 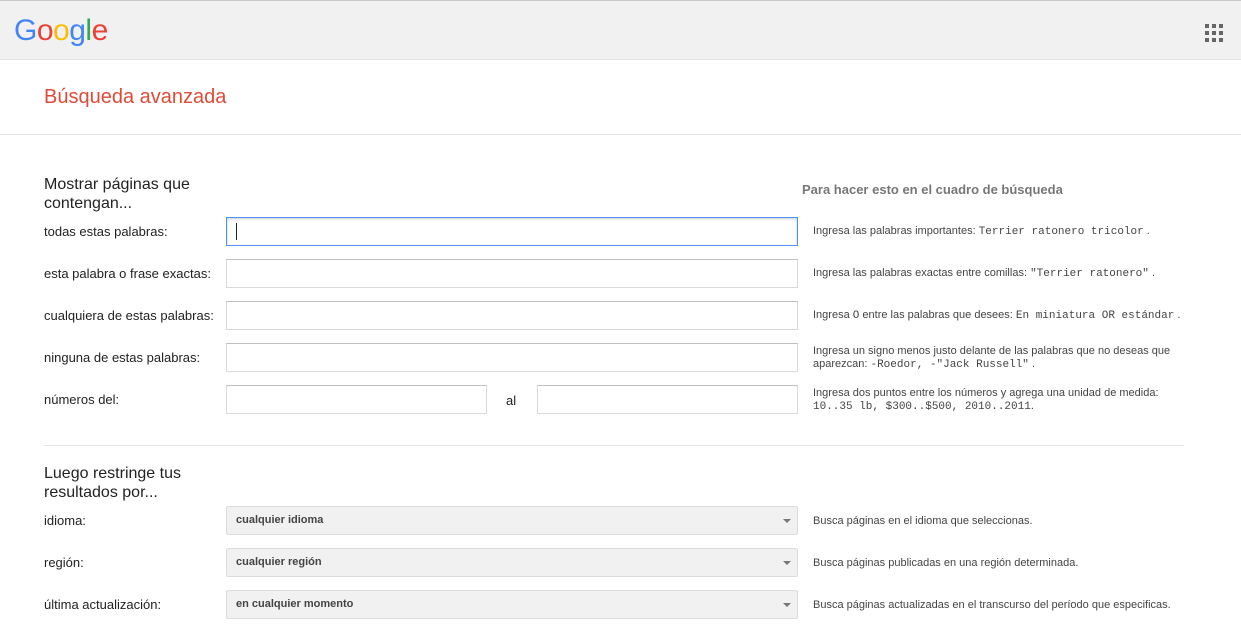 What do you see at coordinates (512, 231) in the screenshot?
I see `all-words-input` at bounding box center [512, 231].